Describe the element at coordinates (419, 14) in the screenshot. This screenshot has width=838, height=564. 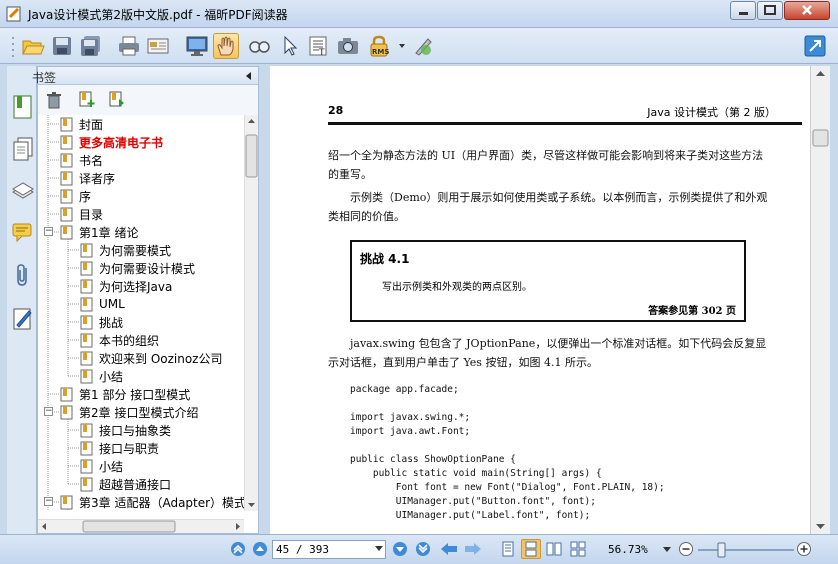
I see `title-bar: Java设计模式第2版中文版.pdf - 福昕PDF阅读器` at that location.